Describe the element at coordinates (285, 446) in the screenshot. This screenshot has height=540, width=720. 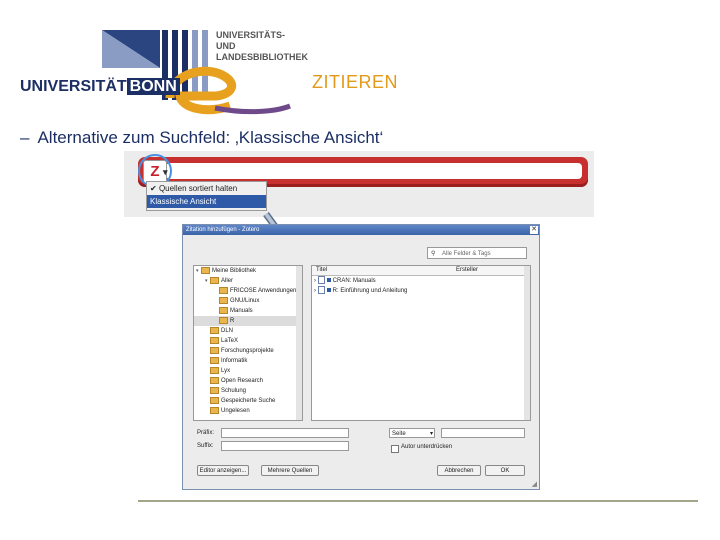
I see `suffix-field` at that location.